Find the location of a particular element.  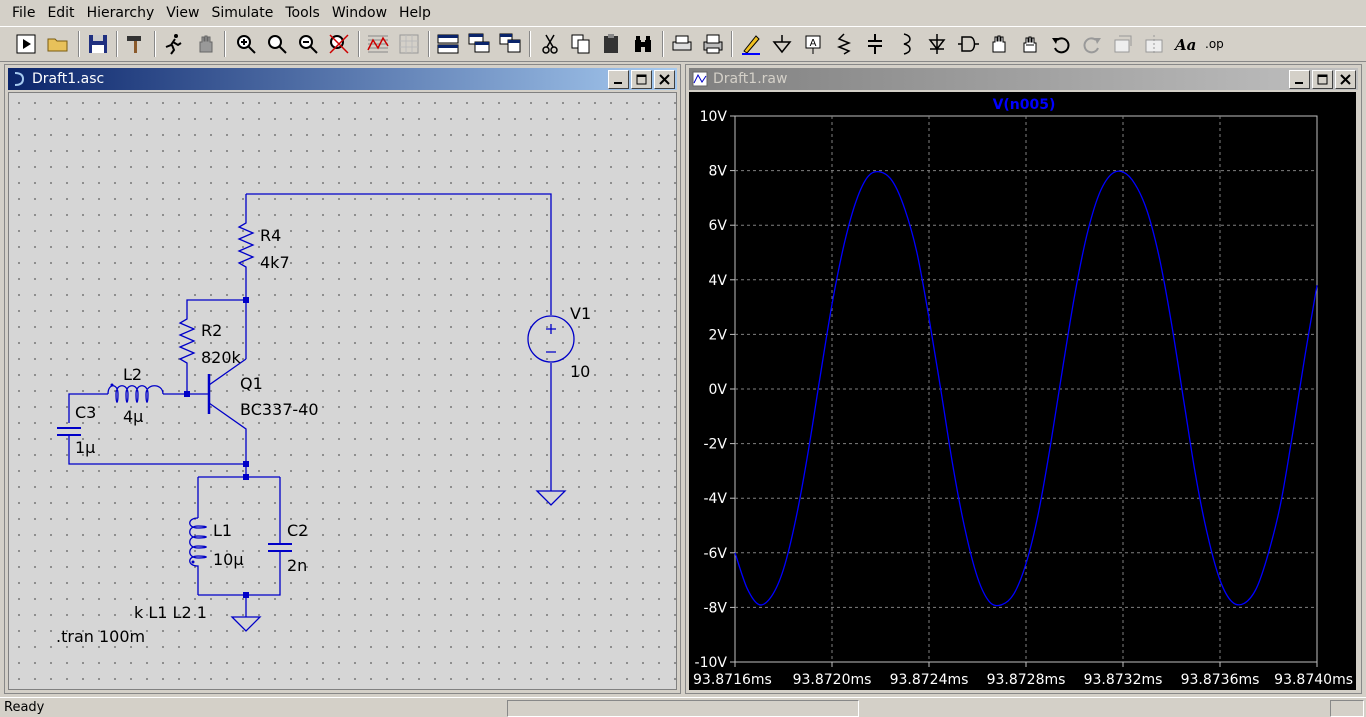

copy-icon is located at coordinates (581, 44).